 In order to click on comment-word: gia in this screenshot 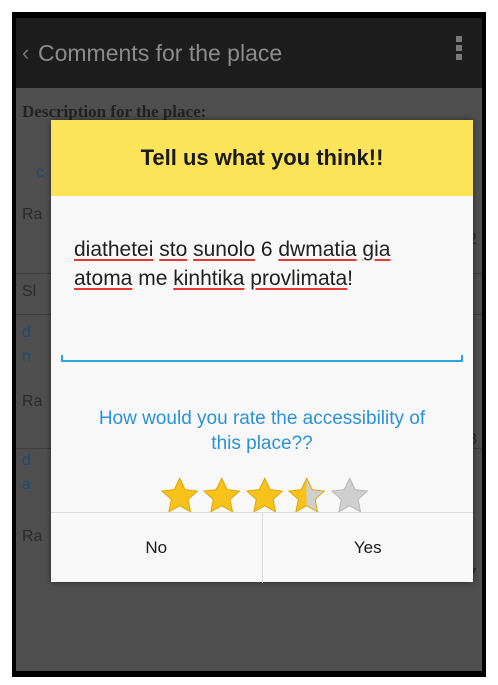, I will do `click(376, 249)`.